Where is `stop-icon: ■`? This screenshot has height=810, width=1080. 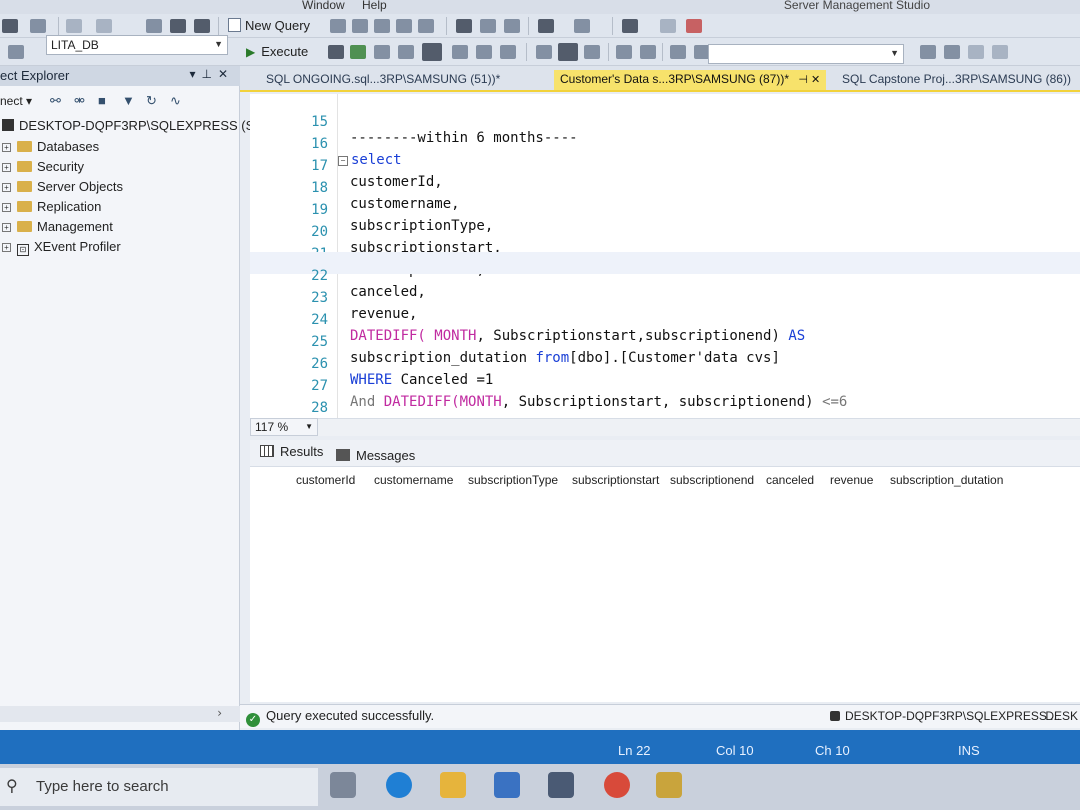 stop-icon: ■ is located at coordinates (102, 100).